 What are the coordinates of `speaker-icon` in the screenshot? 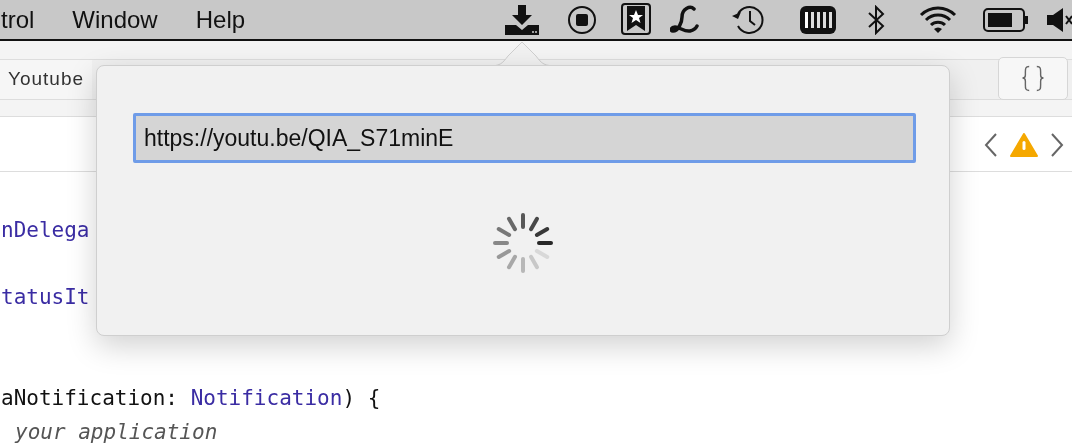 It's located at (1059, 20).